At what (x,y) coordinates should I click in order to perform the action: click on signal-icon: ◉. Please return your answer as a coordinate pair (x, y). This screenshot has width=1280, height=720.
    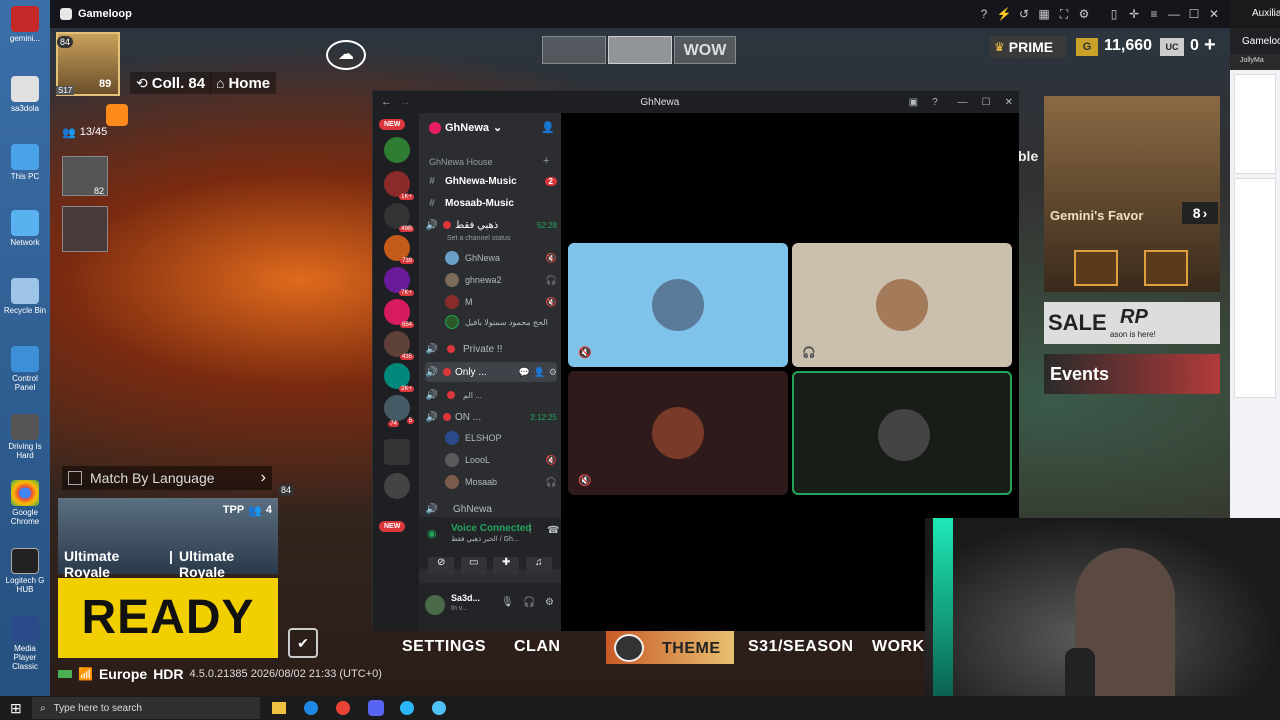
    Looking at the image, I should click on (432, 533).